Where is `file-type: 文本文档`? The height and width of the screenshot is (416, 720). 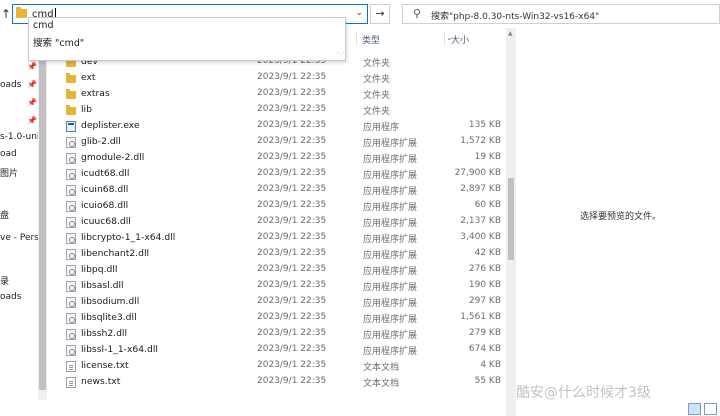 file-type: 文本文档 is located at coordinates (381, 368).